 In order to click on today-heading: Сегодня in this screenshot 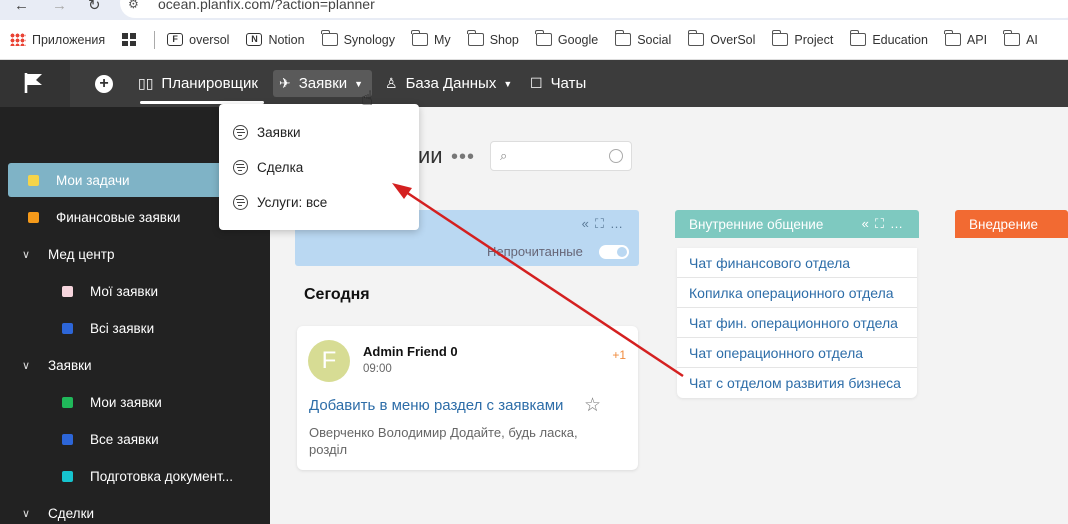, I will do `click(337, 294)`.